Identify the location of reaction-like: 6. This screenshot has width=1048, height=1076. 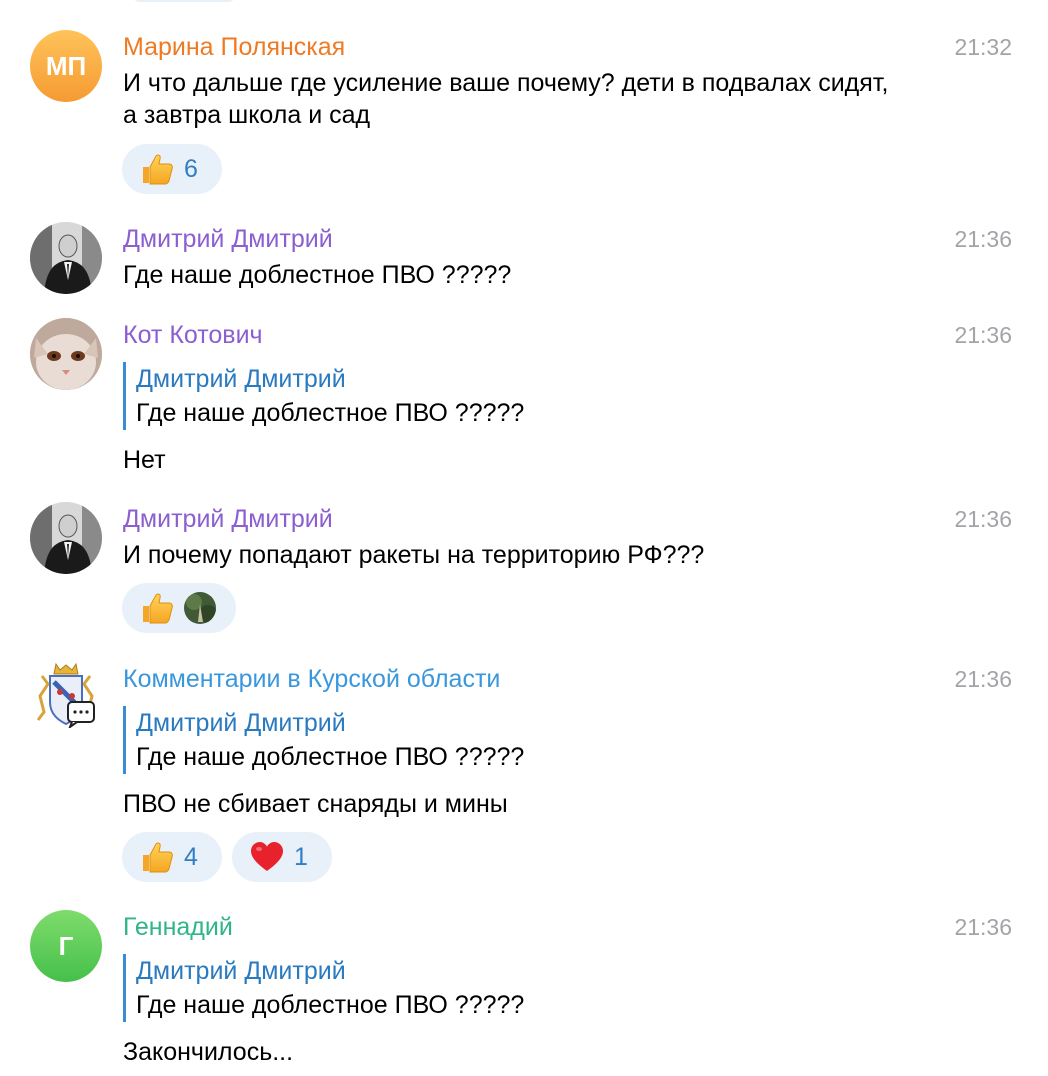
(172, 169).